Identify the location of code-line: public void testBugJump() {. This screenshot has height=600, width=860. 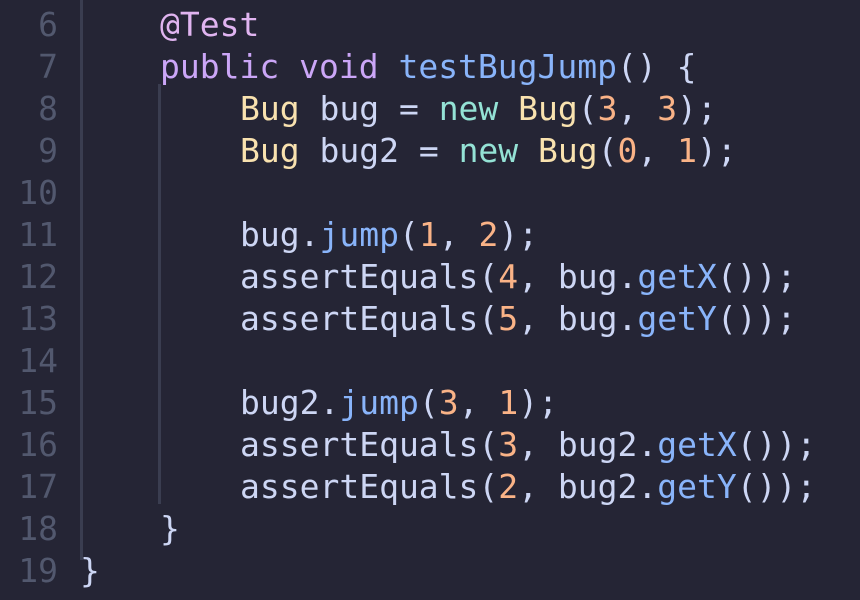
(428, 67).